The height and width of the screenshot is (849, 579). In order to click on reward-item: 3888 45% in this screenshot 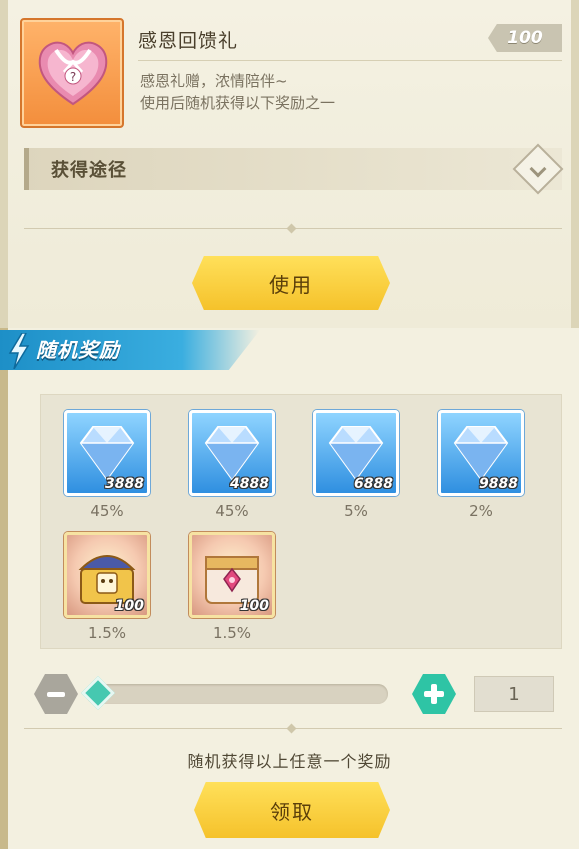, I will do `click(109, 465)`.